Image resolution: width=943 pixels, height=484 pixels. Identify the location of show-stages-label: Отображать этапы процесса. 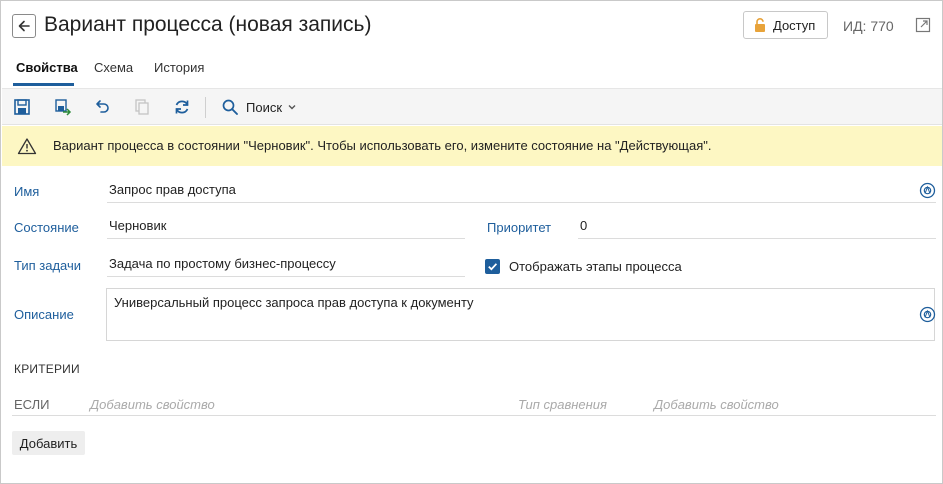
(595, 266).